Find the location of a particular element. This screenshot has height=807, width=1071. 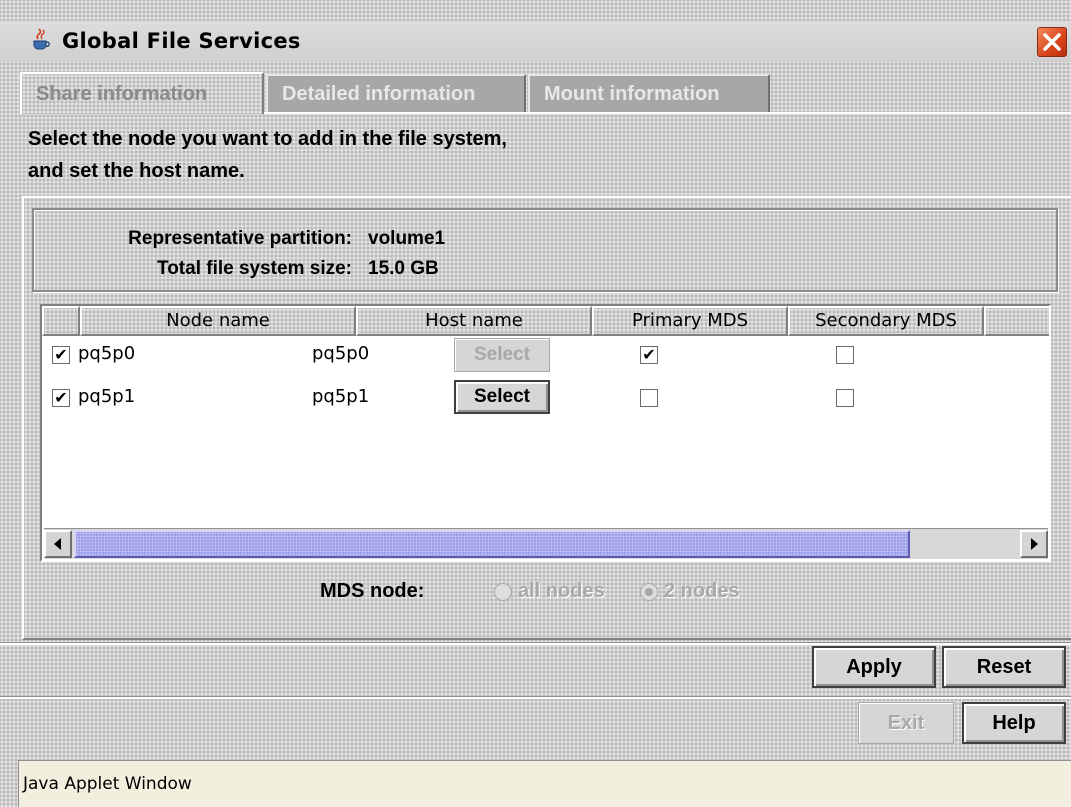

mds-node-label: MDS node: is located at coordinates (372, 591).